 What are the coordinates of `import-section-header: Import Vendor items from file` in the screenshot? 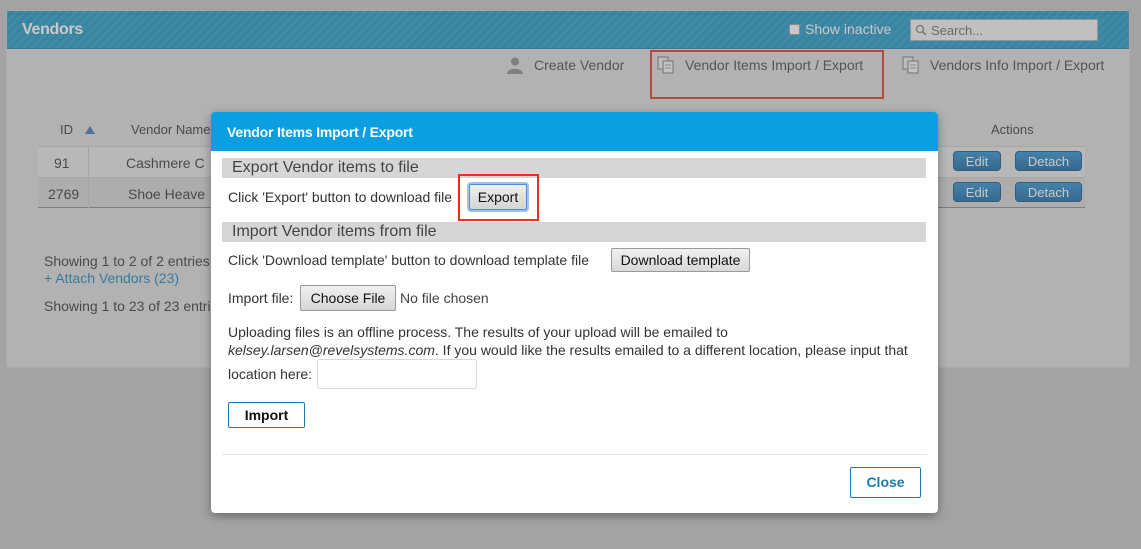 It's located at (574, 232).